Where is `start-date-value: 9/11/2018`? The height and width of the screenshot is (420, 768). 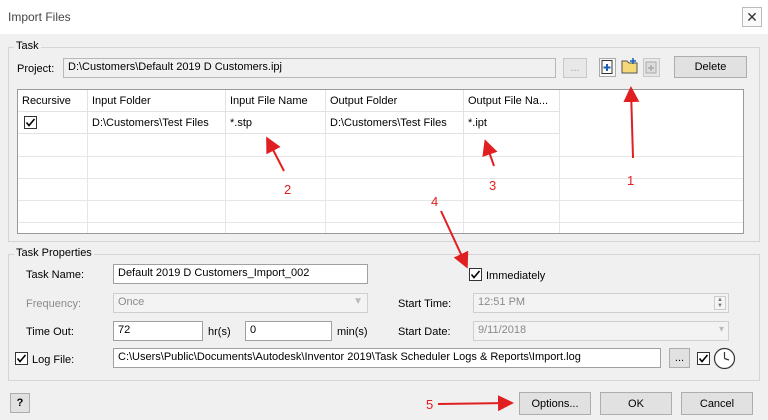
start-date-value: 9/11/2018 is located at coordinates (502, 330).